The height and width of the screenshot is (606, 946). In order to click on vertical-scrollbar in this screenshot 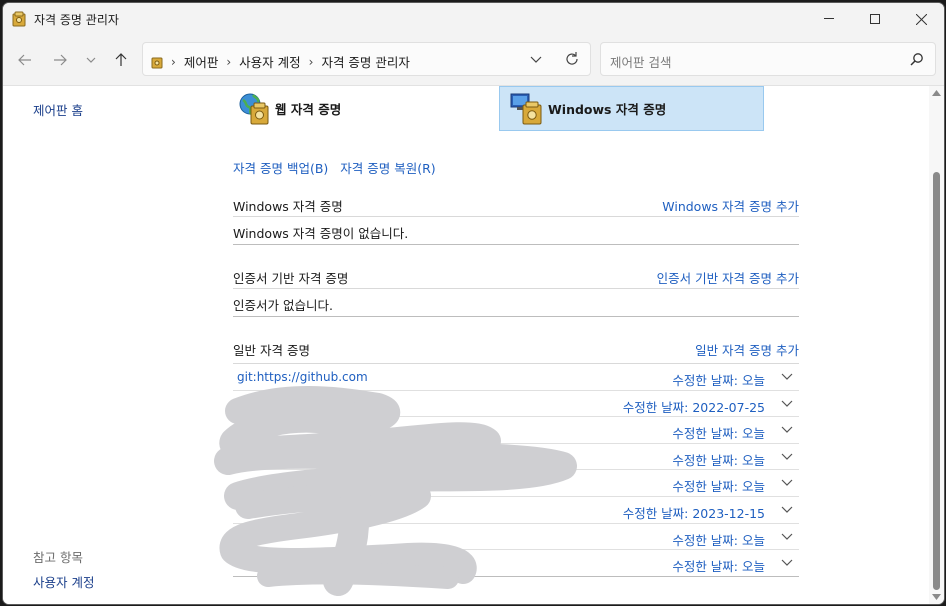, I will do `click(936, 345)`.